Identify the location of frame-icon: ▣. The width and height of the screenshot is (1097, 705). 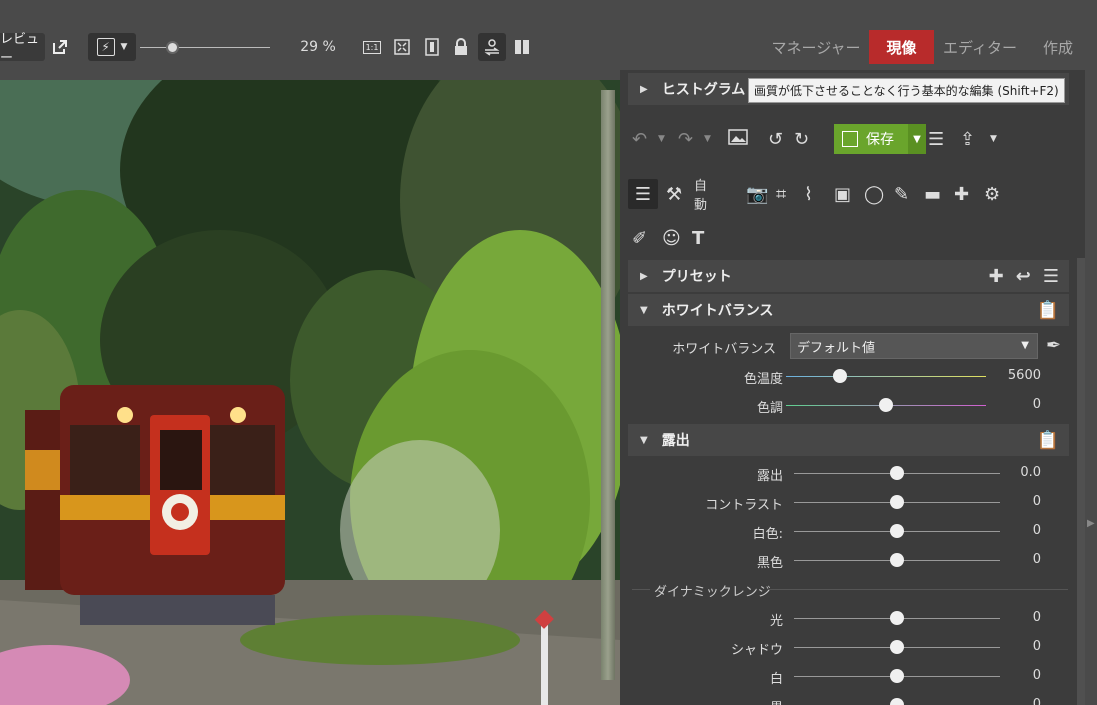
(842, 194).